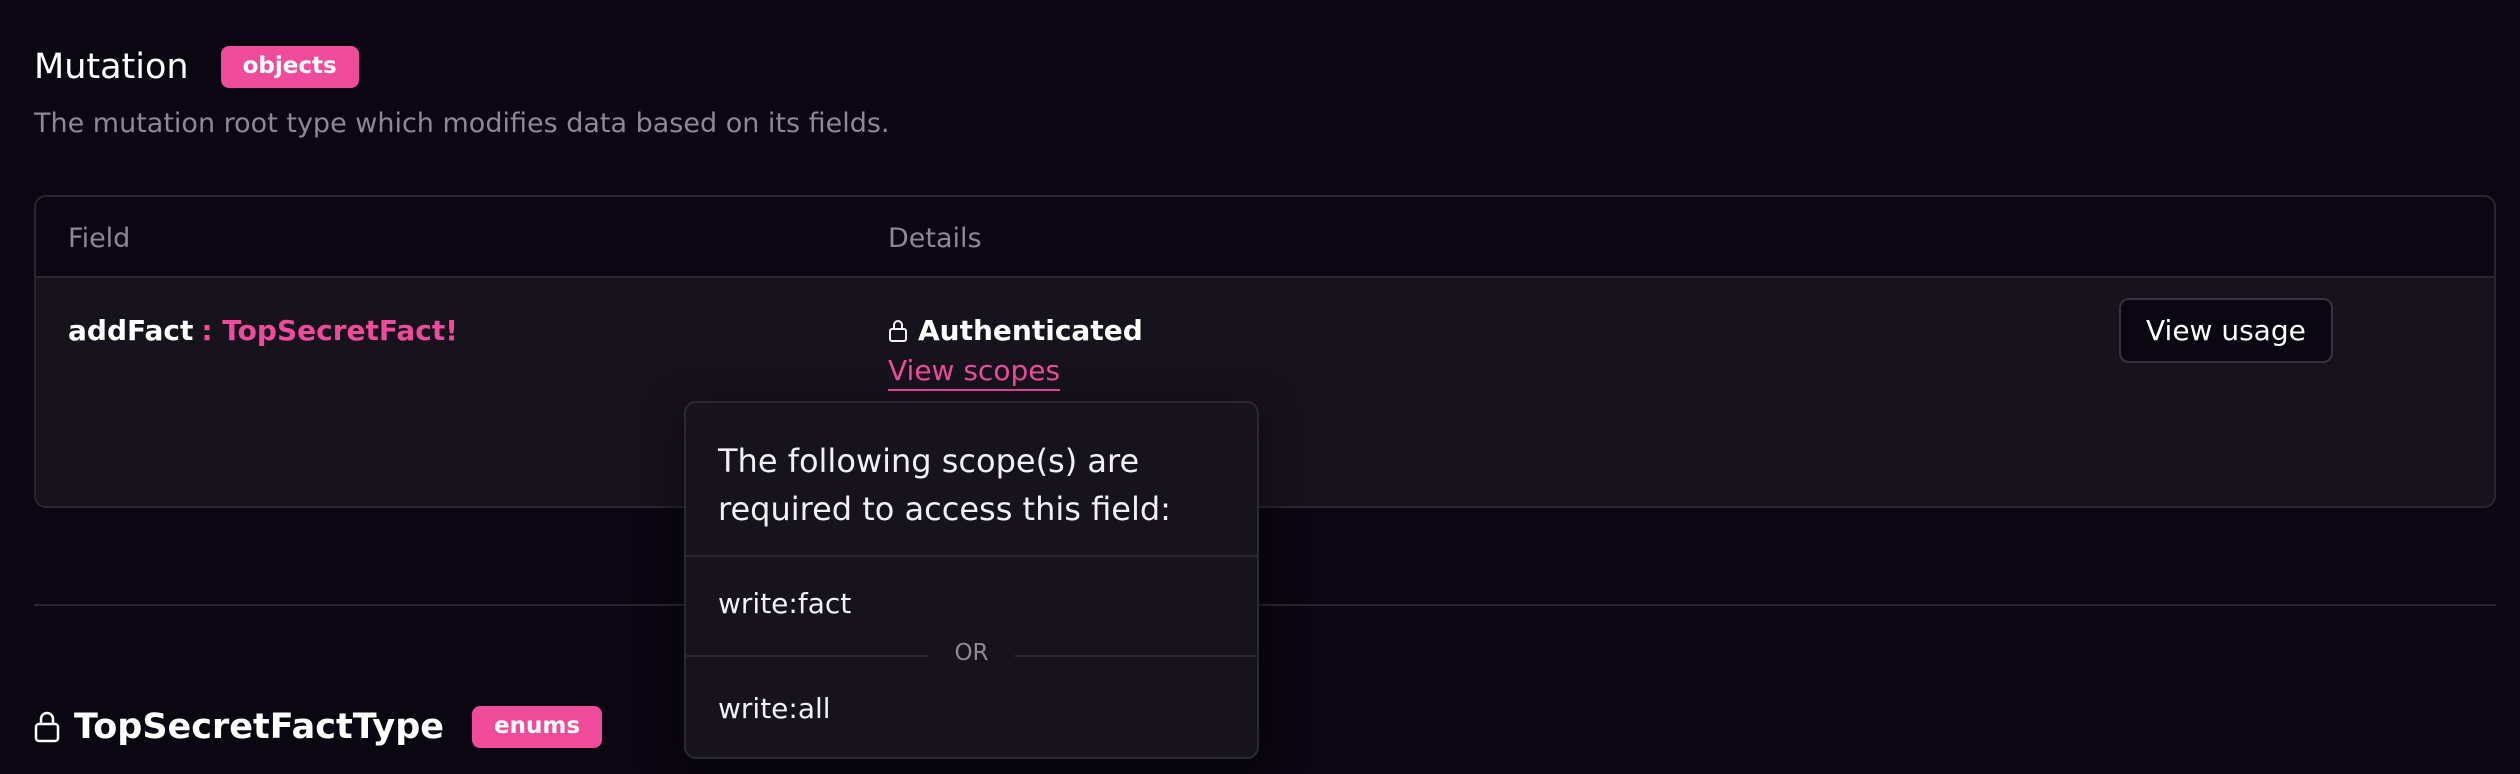 This screenshot has width=2520, height=774. Describe the element at coordinates (971, 653) in the screenshot. I see `or-label: OR` at that location.